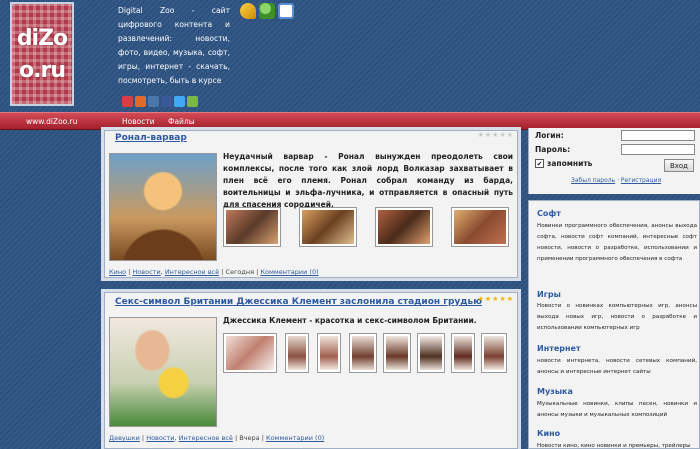 The width and height of the screenshot is (700, 449). Describe the element at coordinates (616, 180) in the screenshot. I see `login-links: Забыл пароль · Регистрация` at that location.